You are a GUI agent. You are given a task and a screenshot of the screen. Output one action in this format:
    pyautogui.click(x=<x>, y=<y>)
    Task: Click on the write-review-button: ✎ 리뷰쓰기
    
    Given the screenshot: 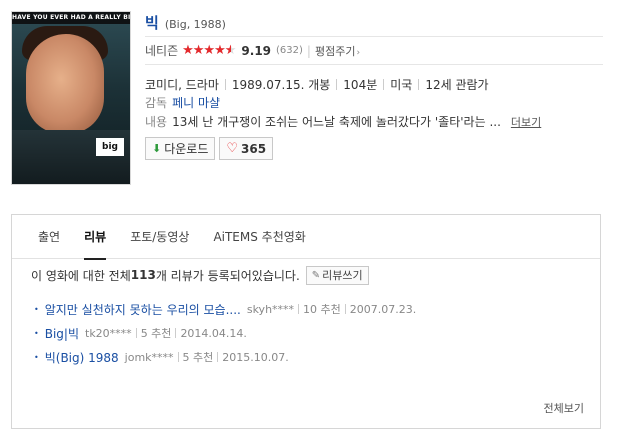 What is the action you would take?
    pyautogui.click(x=337, y=275)
    